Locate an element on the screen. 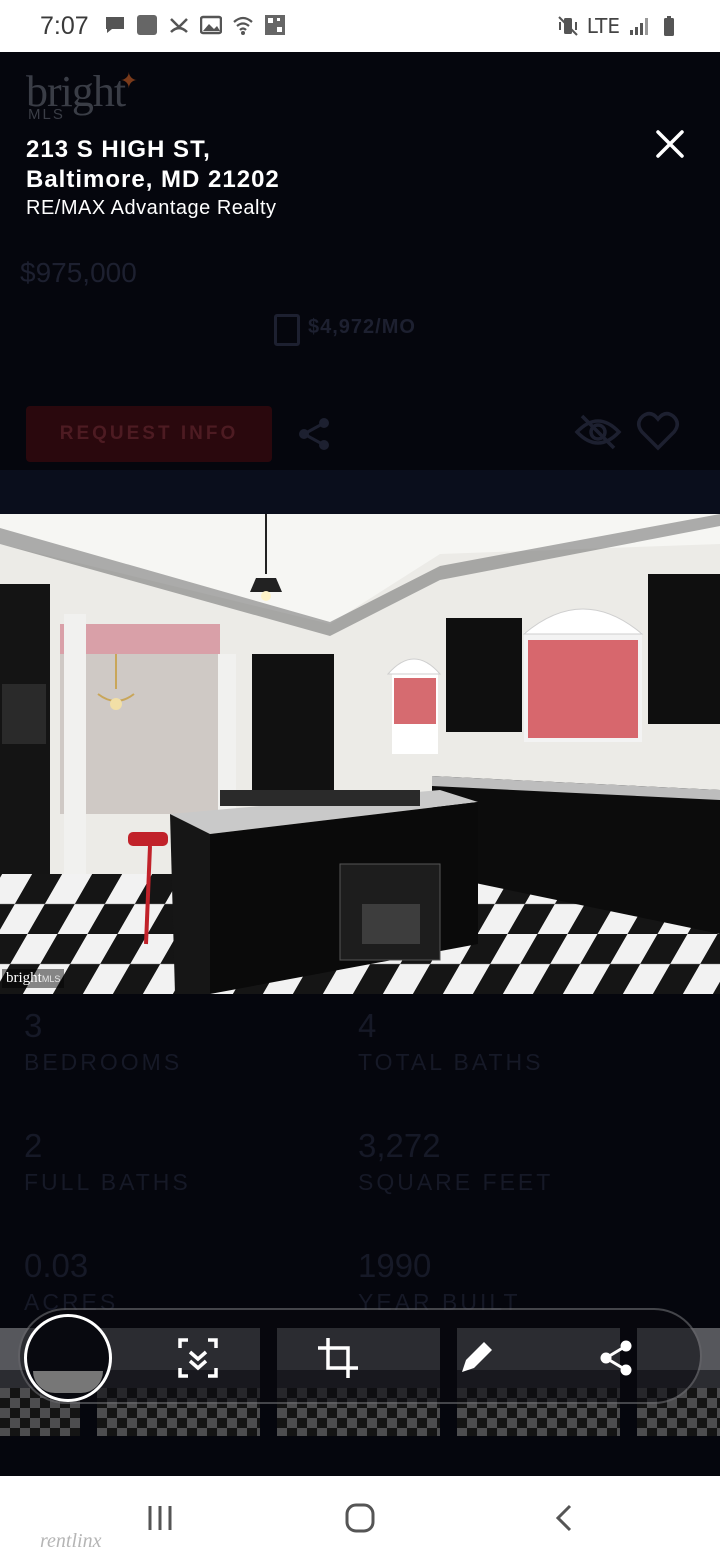  address-line-2: Baltimore, MD 21202 is located at coordinates (153, 179).